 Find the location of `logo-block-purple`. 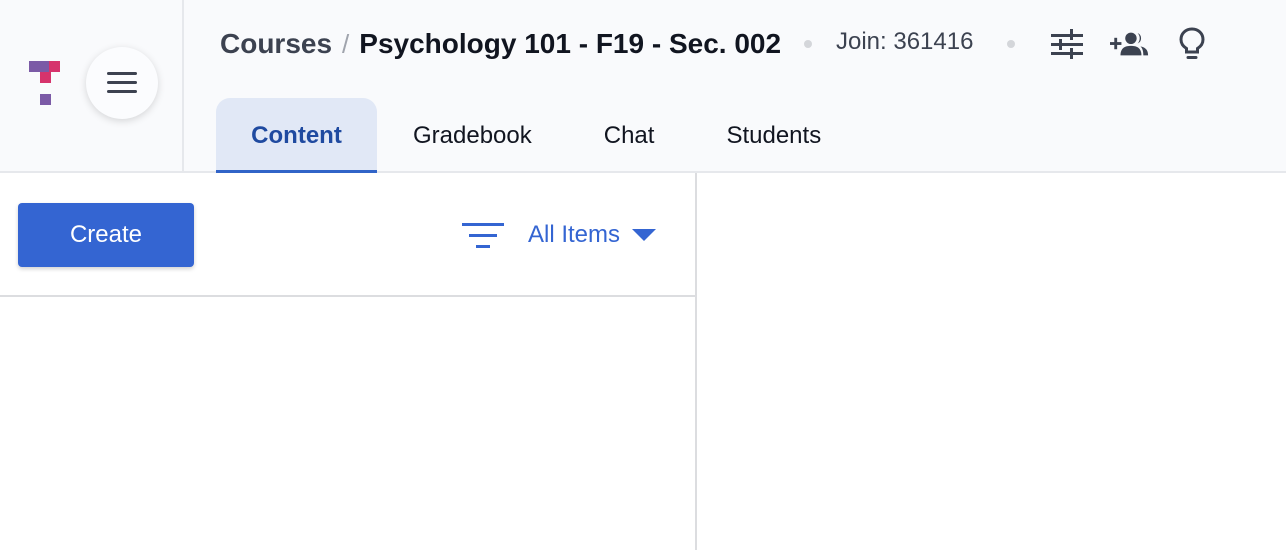

logo-block-purple is located at coordinates (39, 66).